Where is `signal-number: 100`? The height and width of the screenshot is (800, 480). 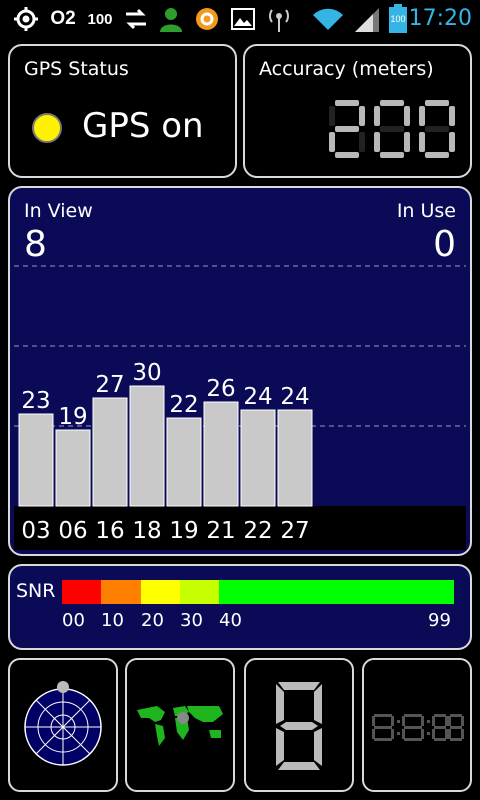
signal-number: 100 is located at coordinates (100, 19).